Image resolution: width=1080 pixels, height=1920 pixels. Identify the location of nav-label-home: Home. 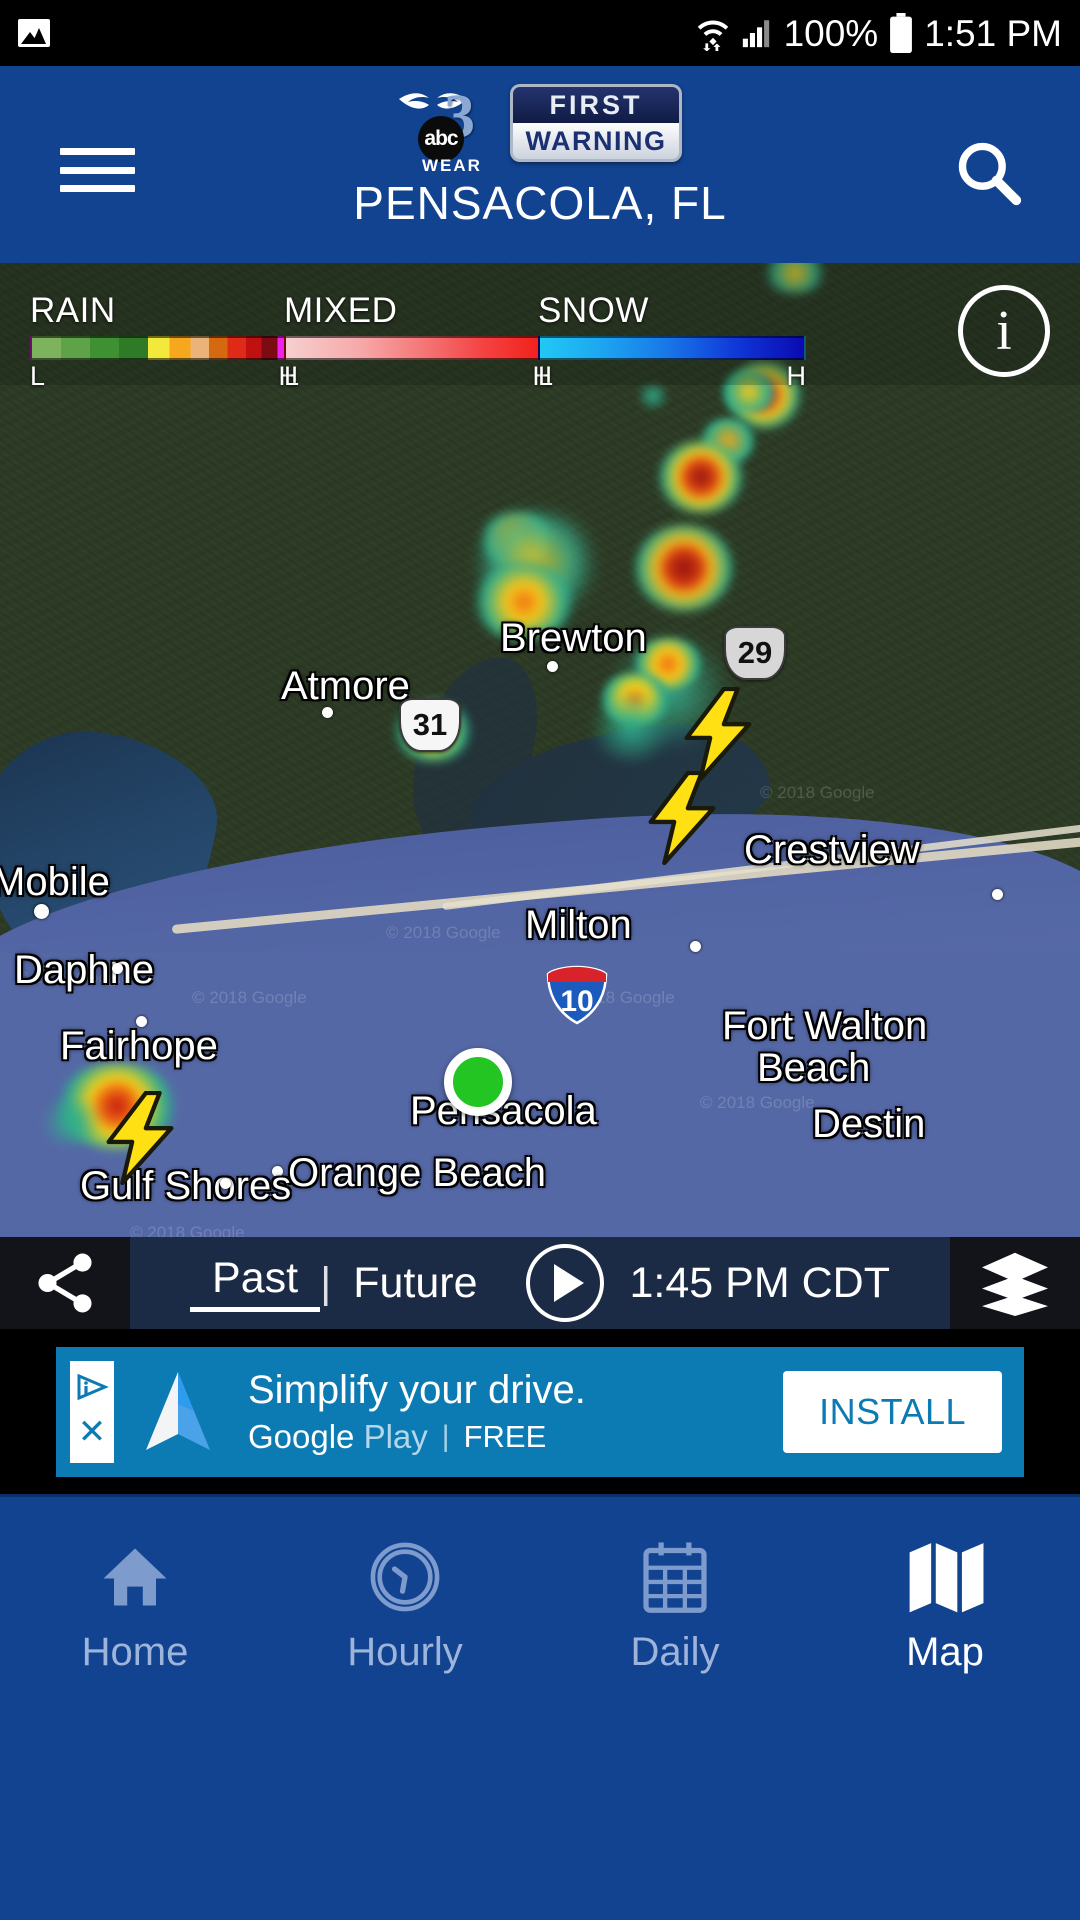
(135, 1652).